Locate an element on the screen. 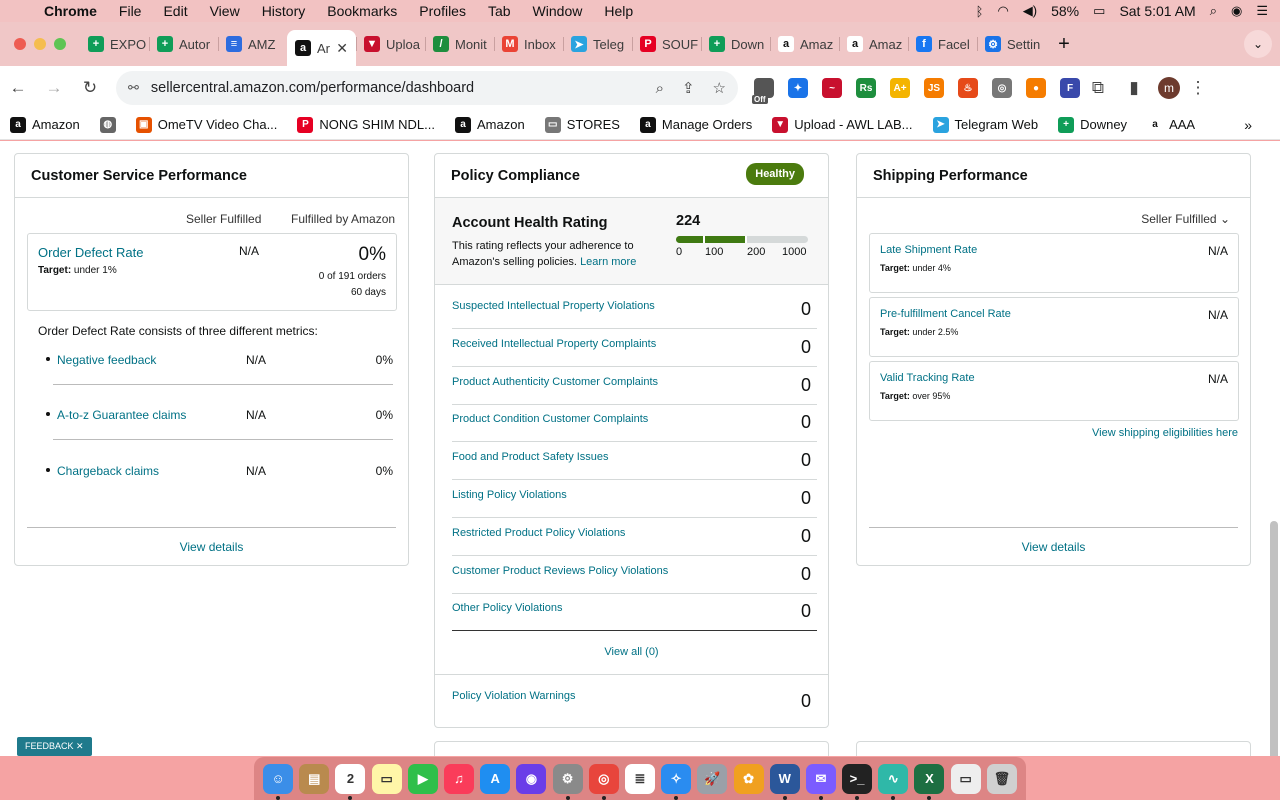 The image size is (1280, 800). menu-profiles: Profiles is located at coordinates (442, 11).